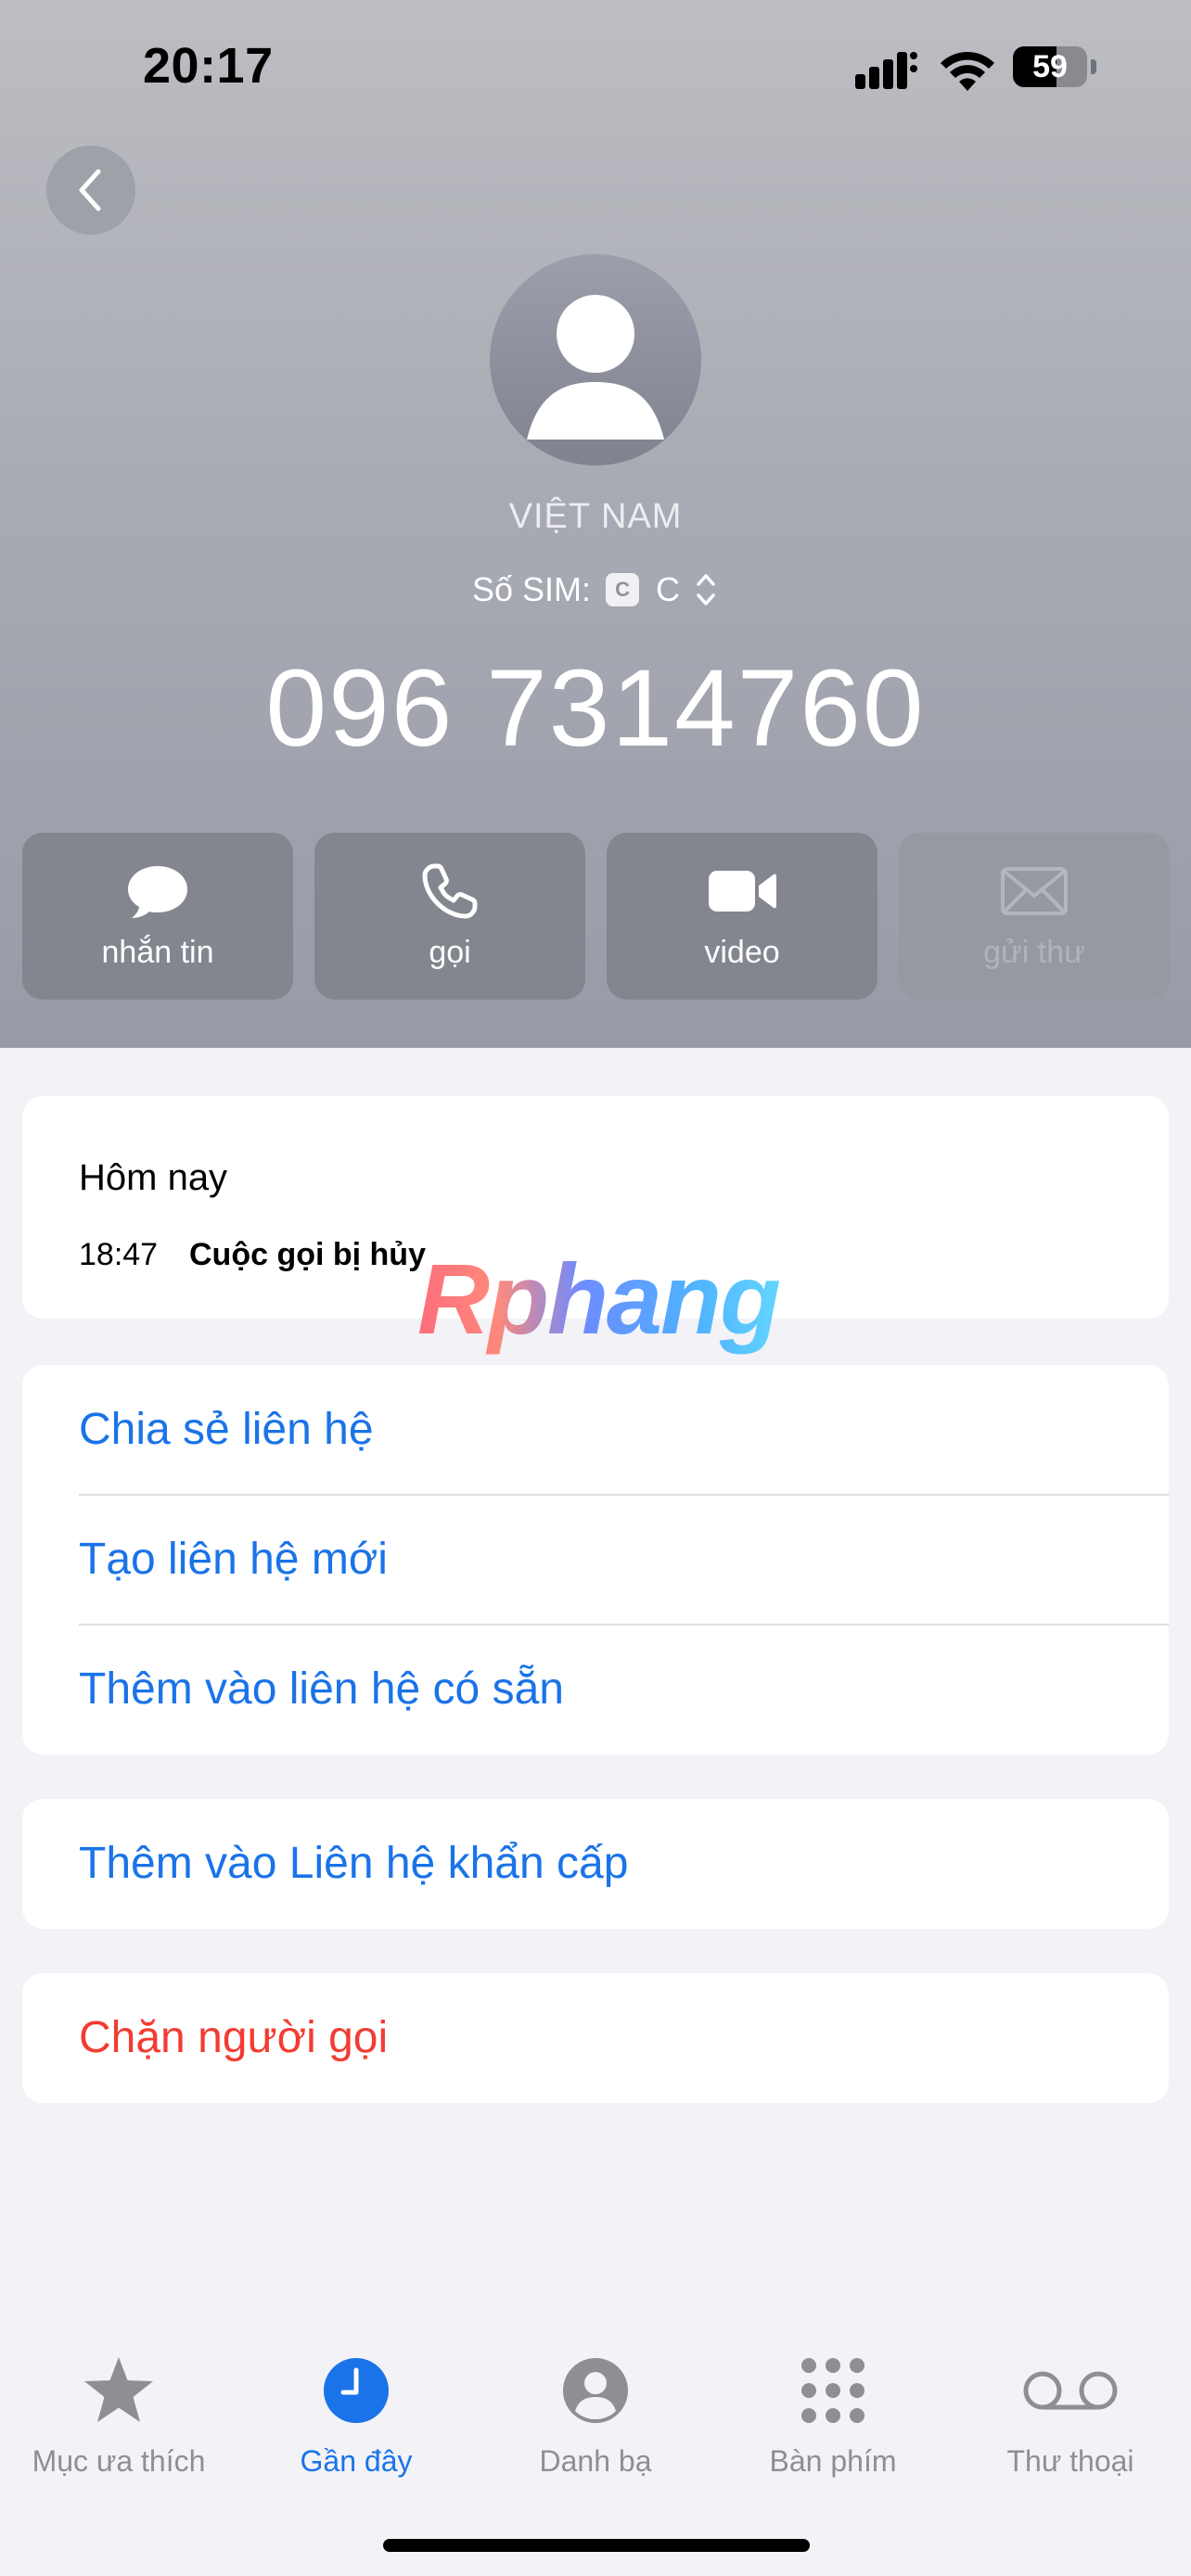 The image size is (1191, 2576). I want to click on phone-number: 096 7314760, so click(595, 709).